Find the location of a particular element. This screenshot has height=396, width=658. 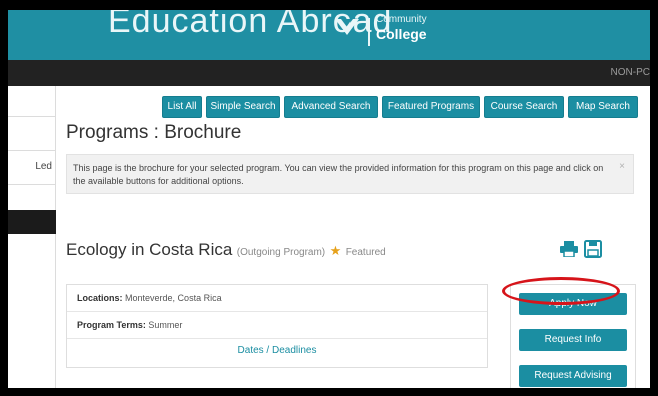

logo-text-bottom: College is located at coordinates (401, 34).